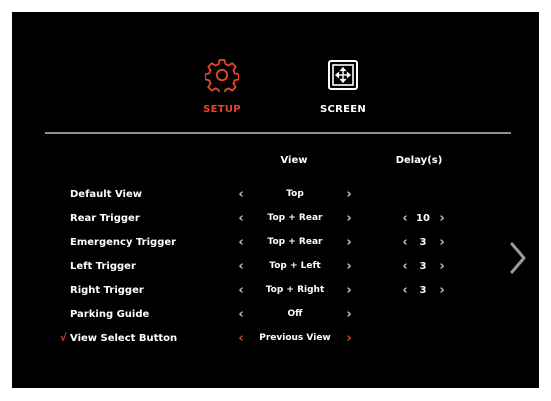 Image resolution: width=551 pixels, height=401 pixels. I want to click on tab-setup-label: SETUP, so click(222, 109).